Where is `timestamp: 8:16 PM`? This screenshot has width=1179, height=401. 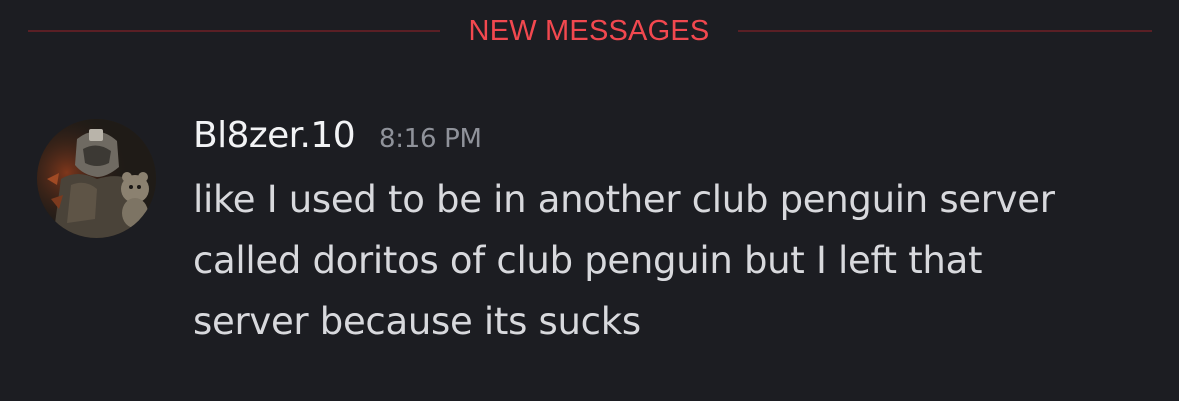 timestamp: 8:16 PM is located at coordinates (430, 139).